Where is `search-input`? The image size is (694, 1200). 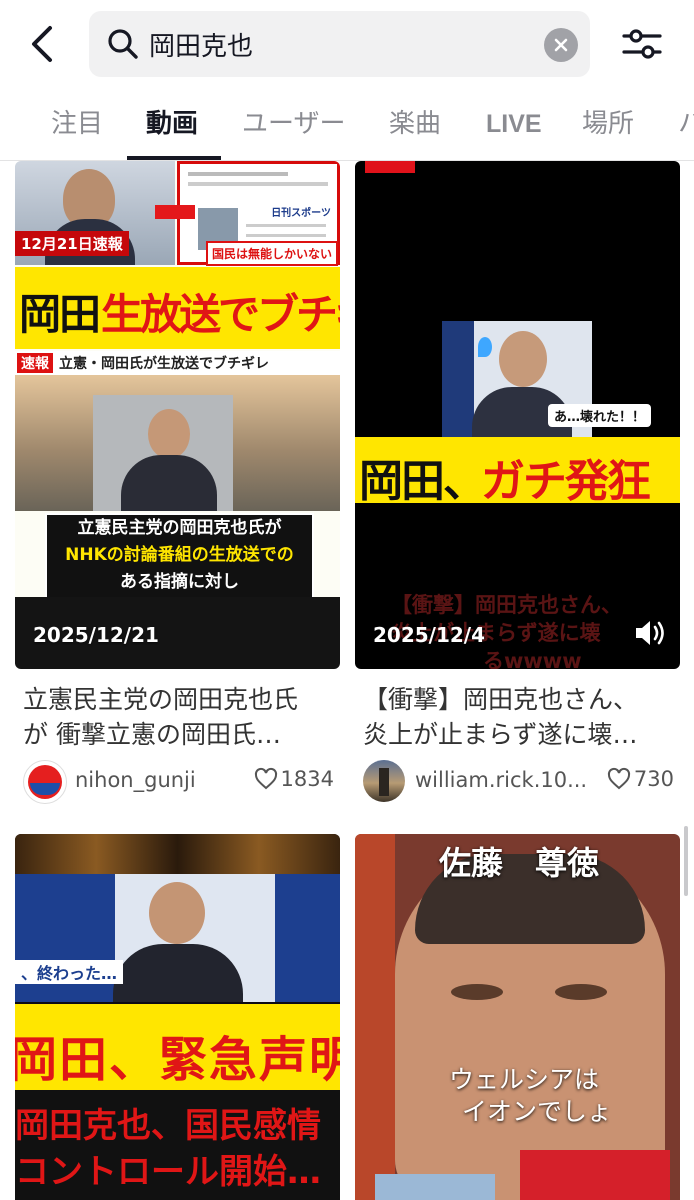
search-input is located at coordinates (334, 44).